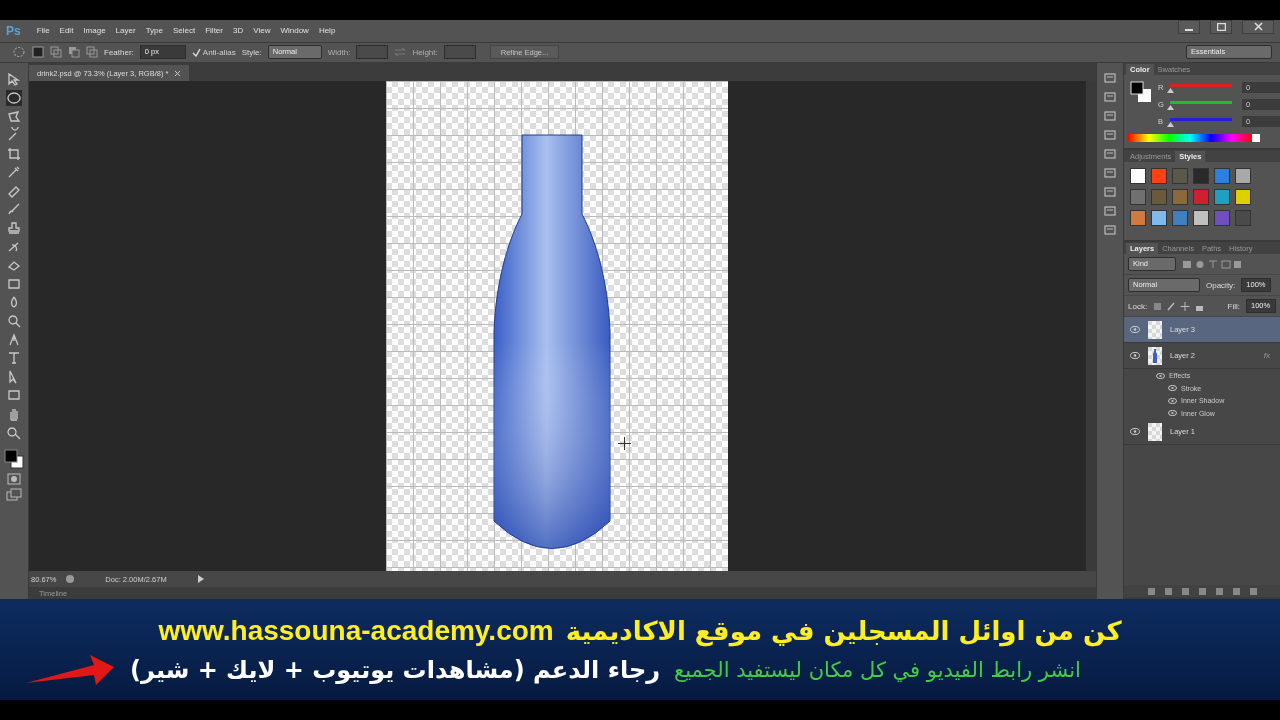 The height and width of the screenshot is (720, 1280). Describe the element at coordinates (119, 52) in the screenshot. I see `feather-label: Feather:` at that location.